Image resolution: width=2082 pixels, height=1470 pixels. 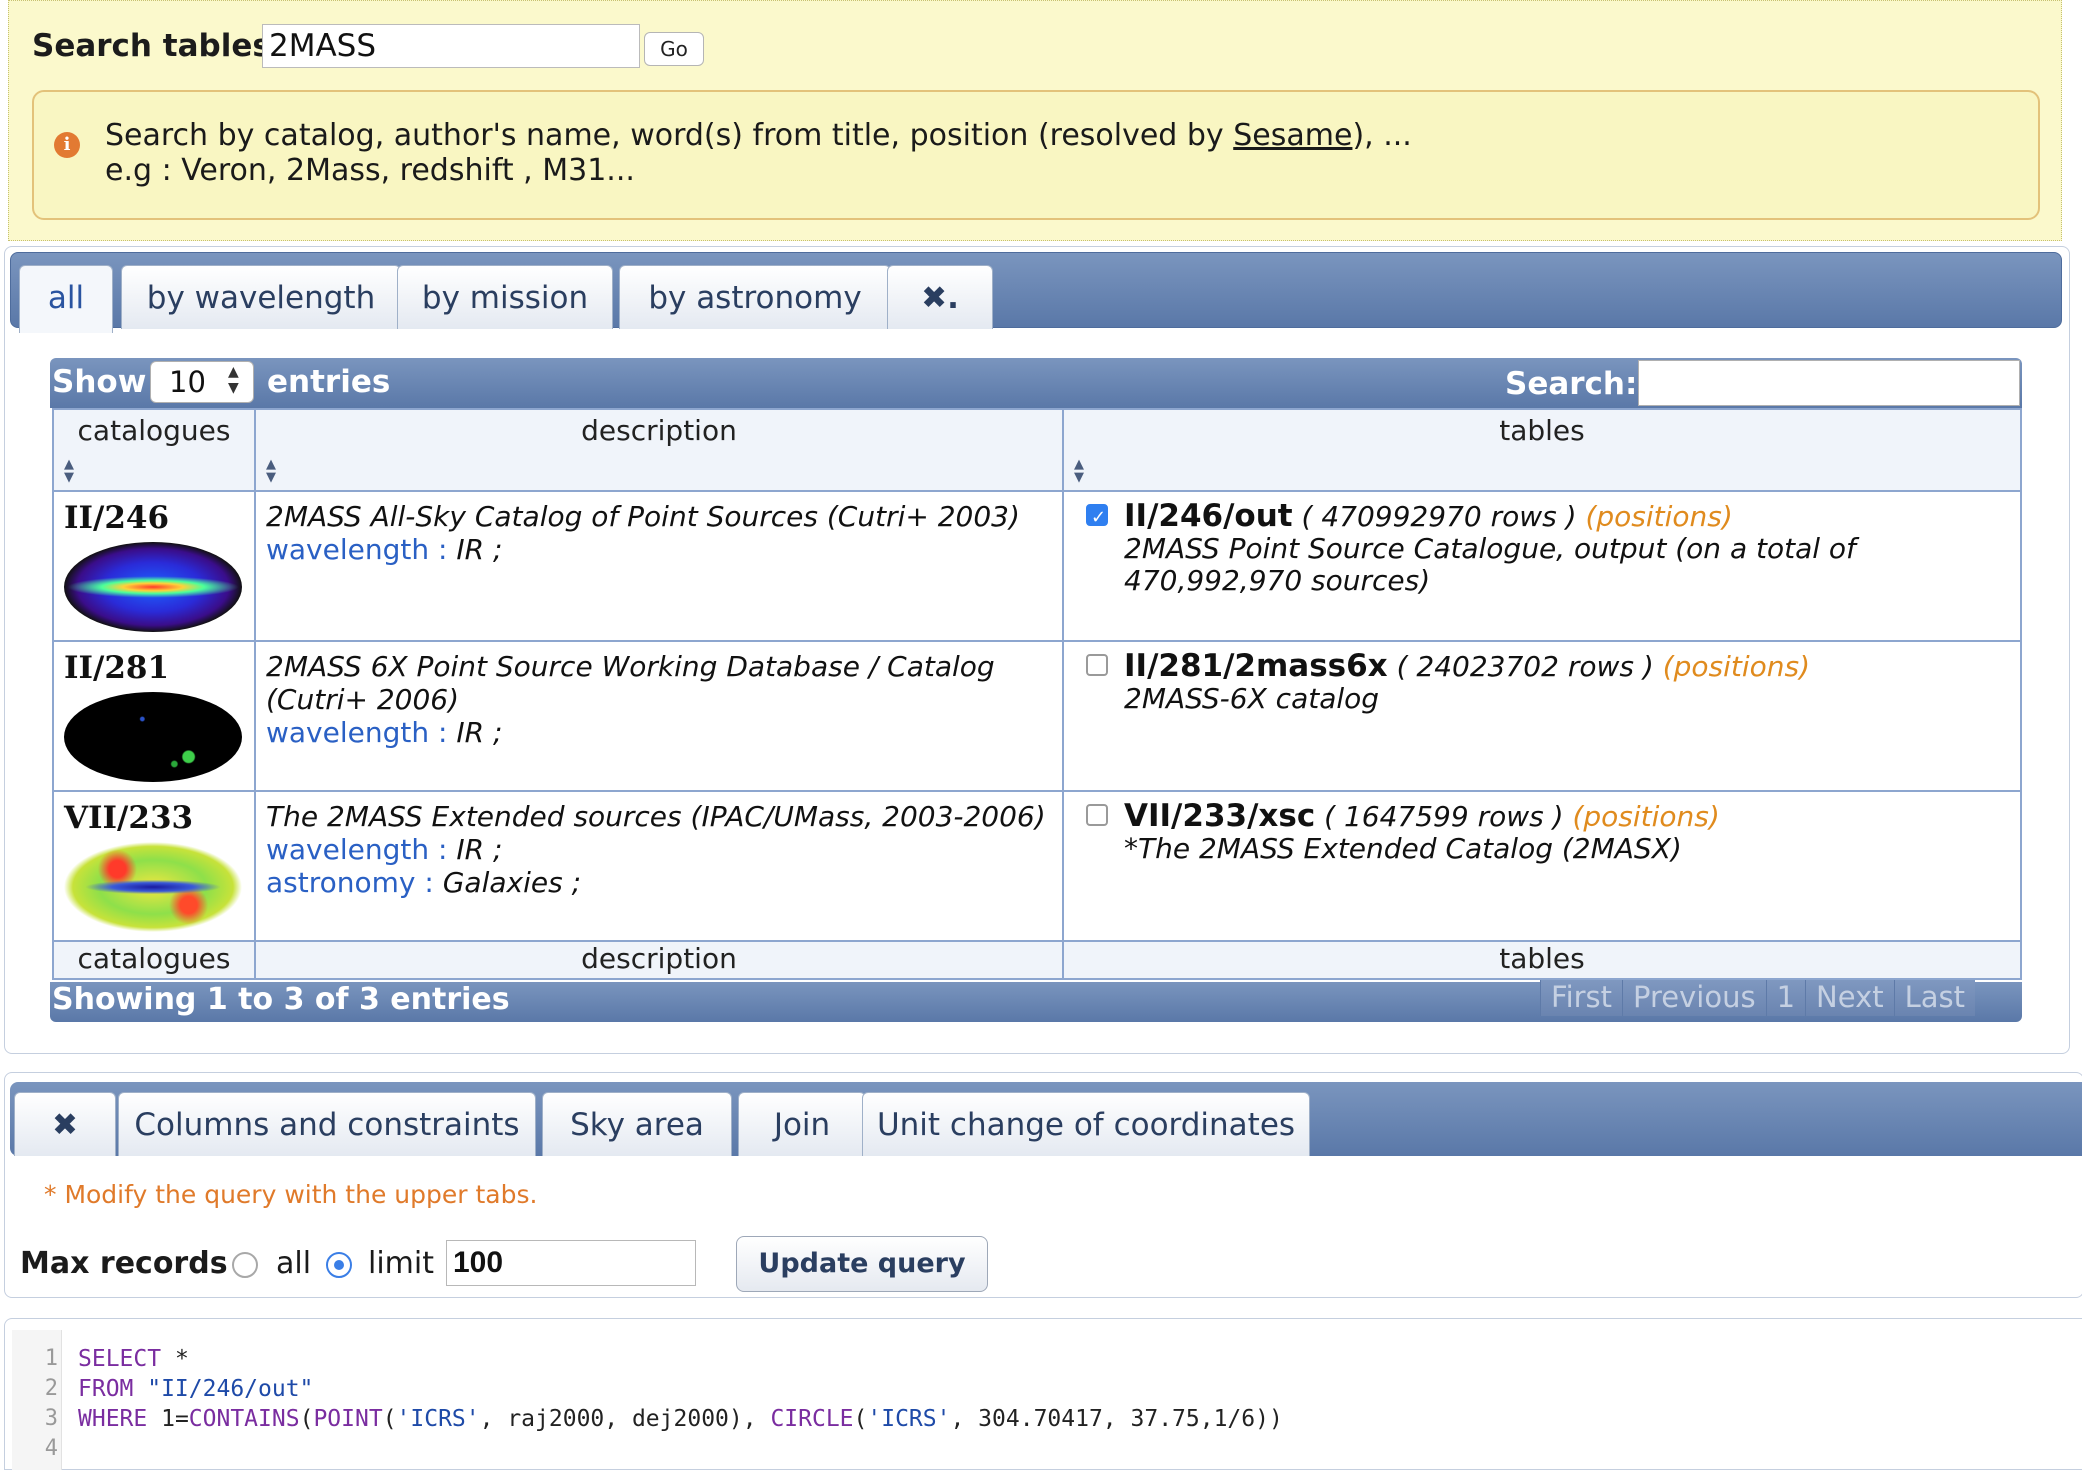 What do you see at coordinates (659, 430) in the screenshot?
I see `column-label: description` at bounding box center [659, 430].